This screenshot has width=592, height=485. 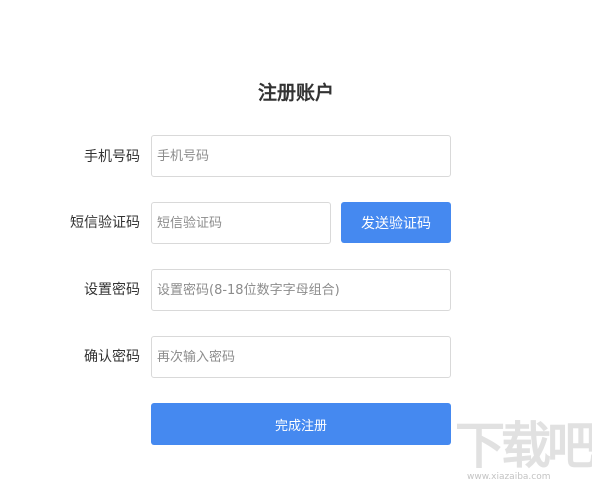 What do you see at coordinates (396, 222) in the screenshot?
I see `send-code-button: 发送验证码` at bounding box center [396, 222].